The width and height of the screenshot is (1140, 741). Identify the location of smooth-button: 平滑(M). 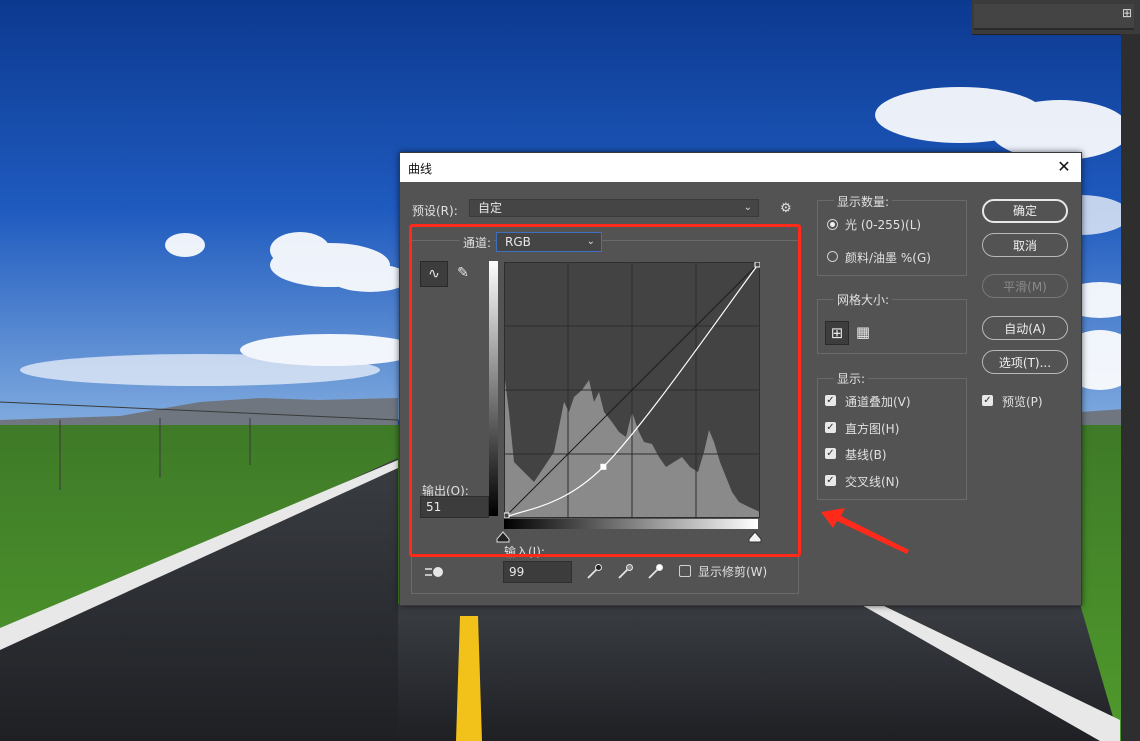
(1025, 286).